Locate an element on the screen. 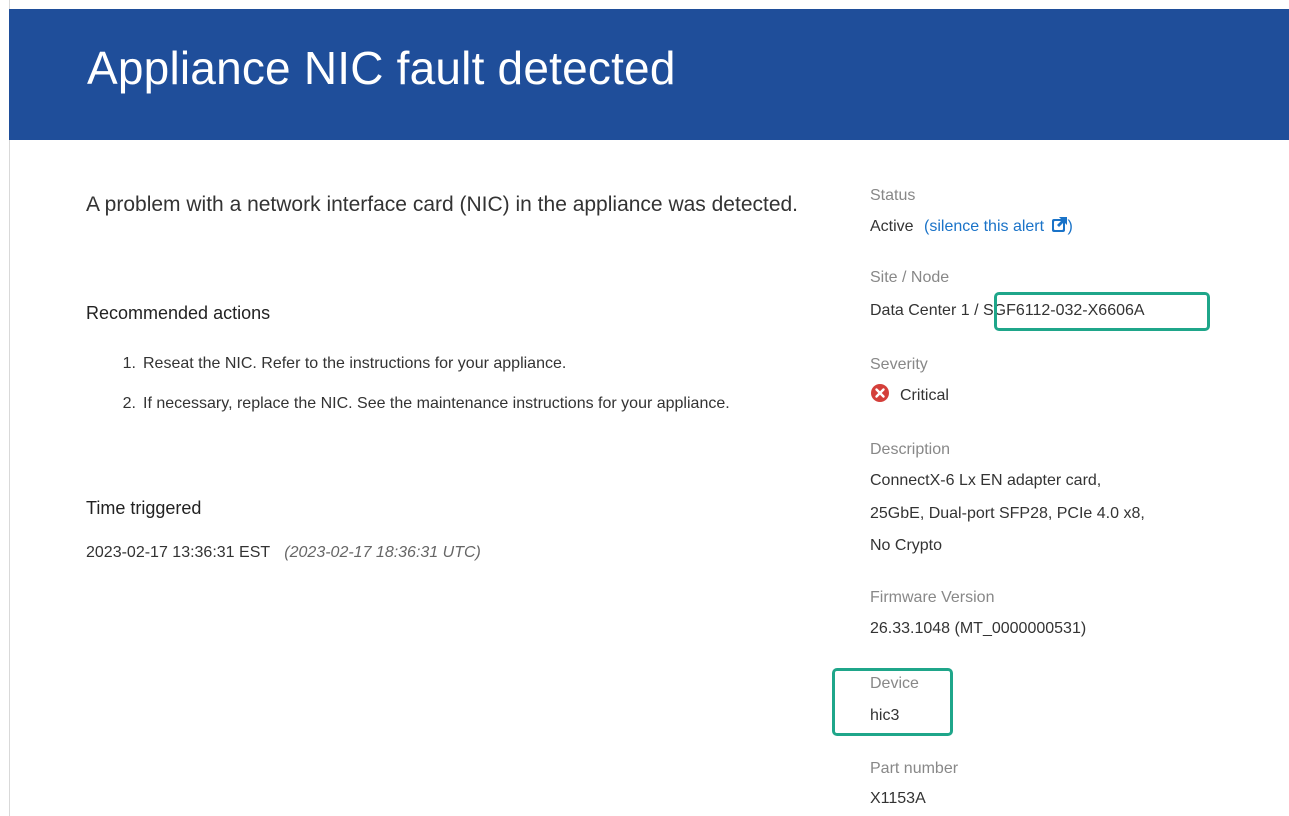 This screenshot has width=1289, height=816. firmware-value: 26.33.1048 (MT_0000000531) is located at coordinates (978, 628).